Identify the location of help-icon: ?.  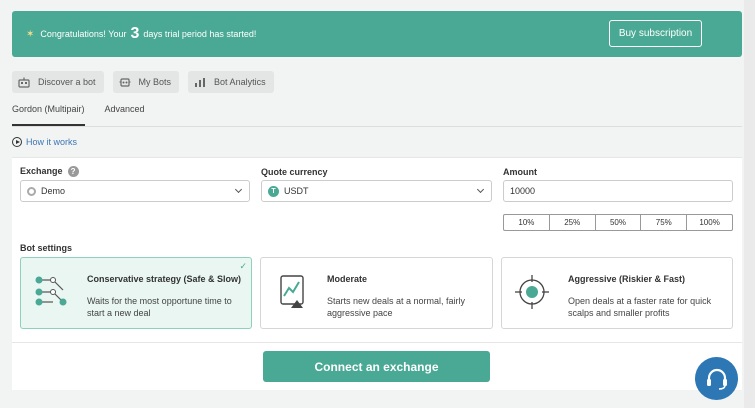
(73, 172).